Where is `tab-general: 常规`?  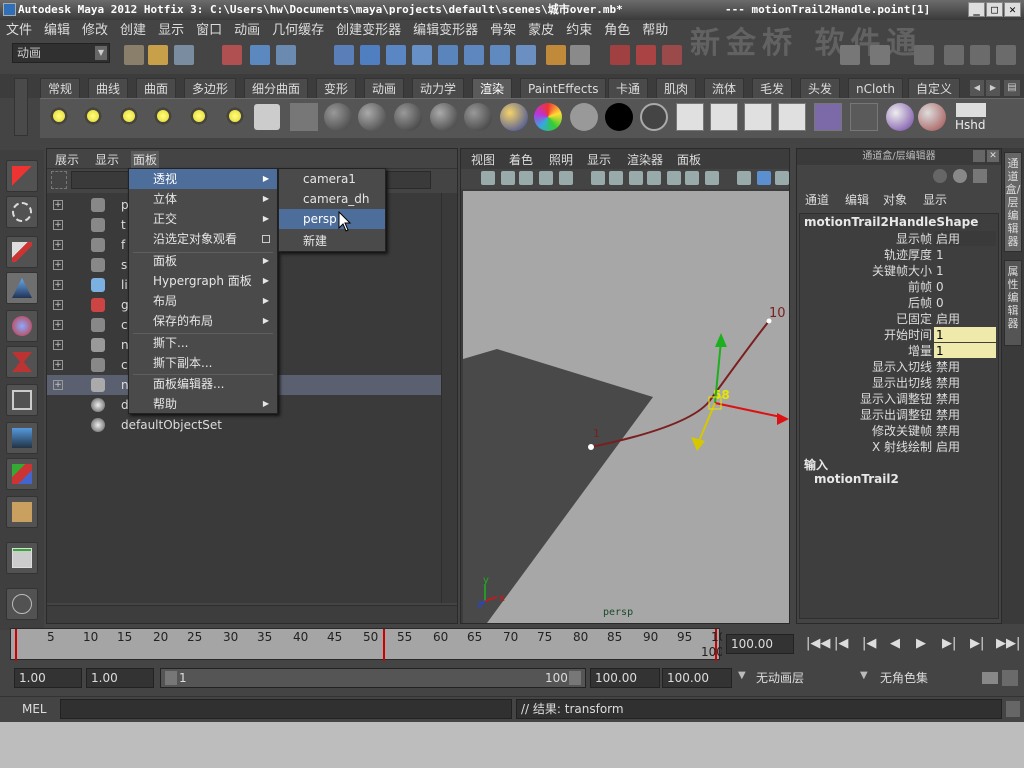
tab-general: 常规 is located at coordinates (60, 88).